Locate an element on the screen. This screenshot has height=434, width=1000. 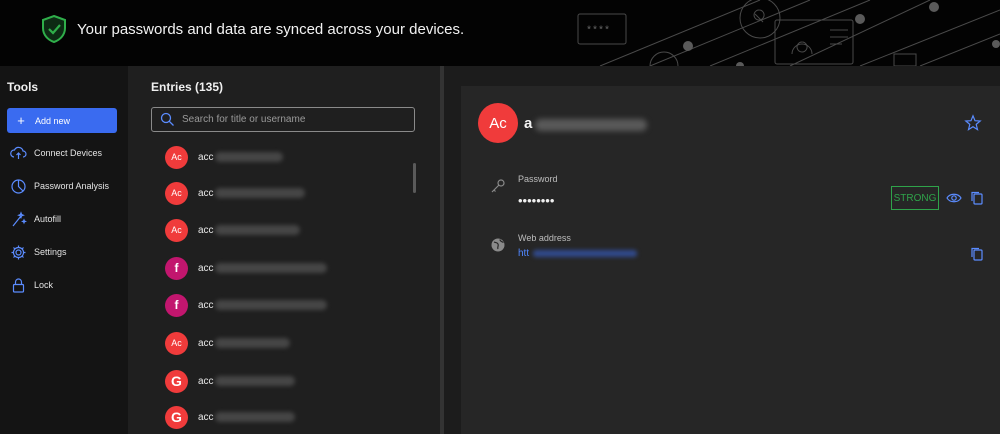
shield-check-icon is located at coordinates (54, 29).